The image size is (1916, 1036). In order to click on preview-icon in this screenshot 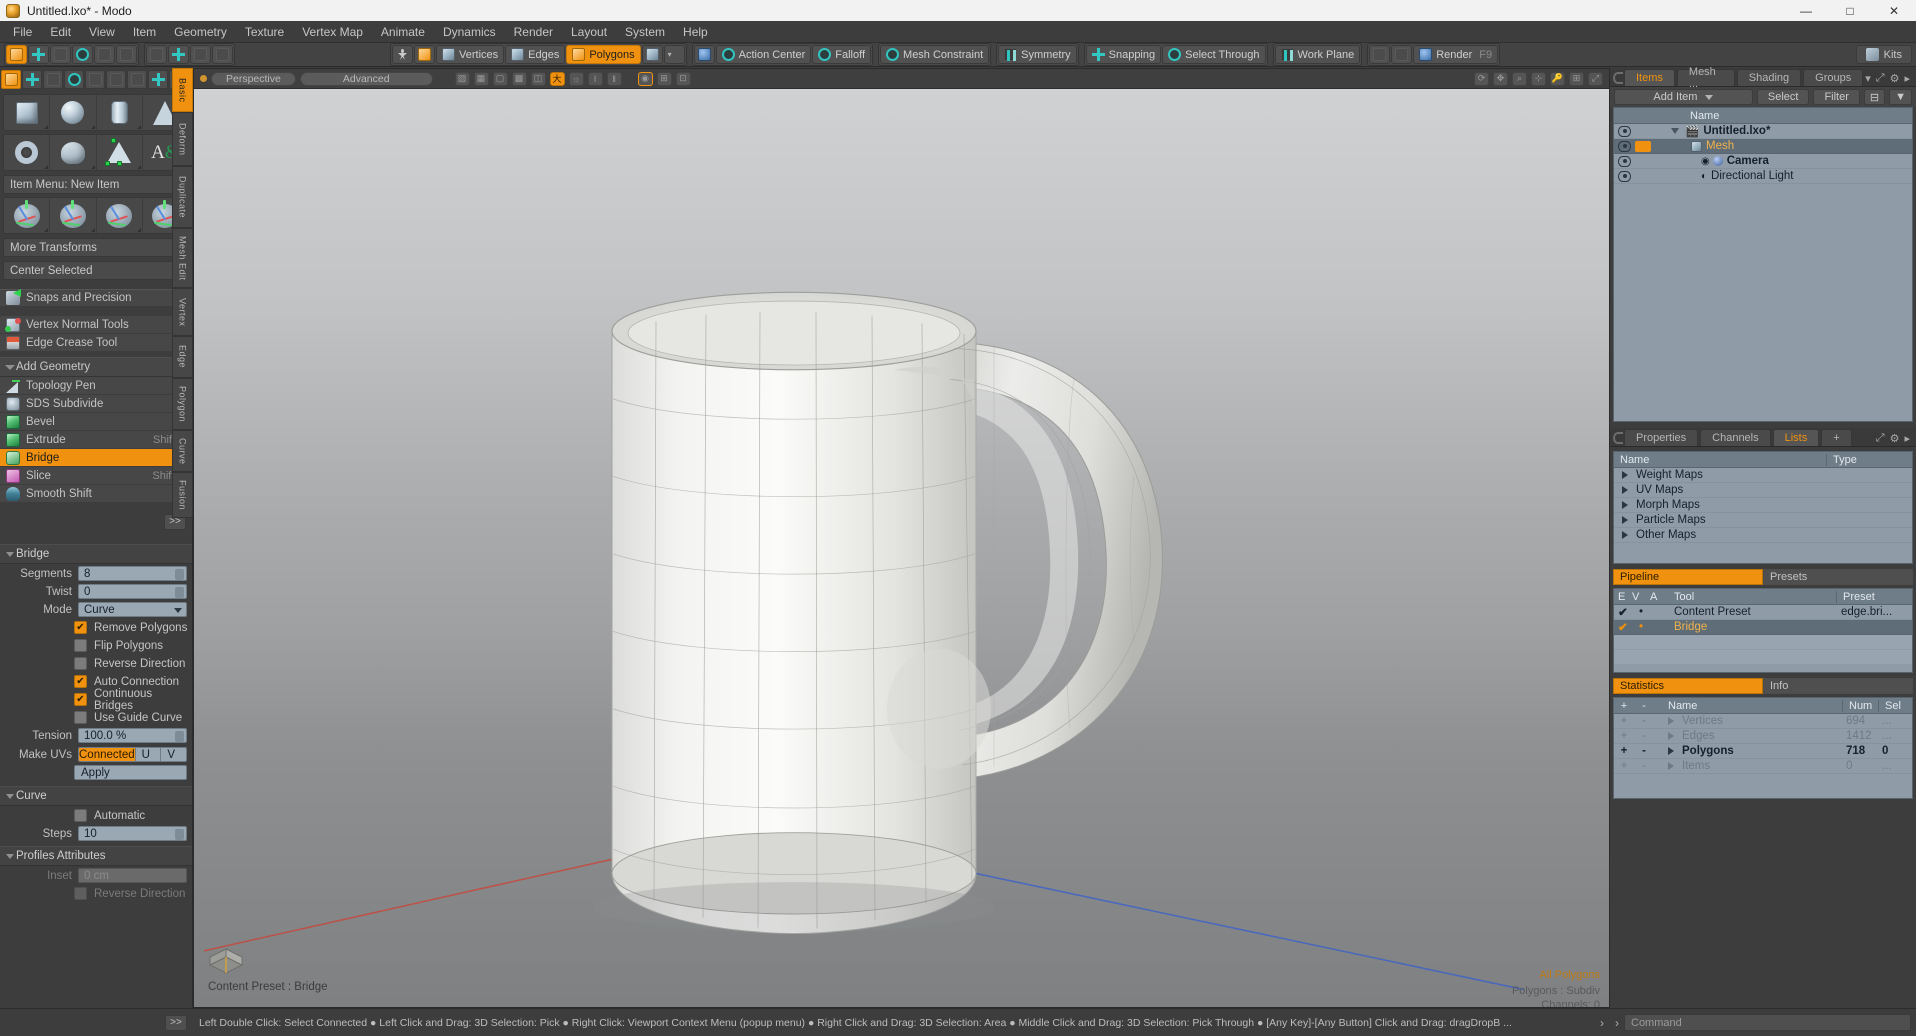, I will do `click(1402, 54)`.